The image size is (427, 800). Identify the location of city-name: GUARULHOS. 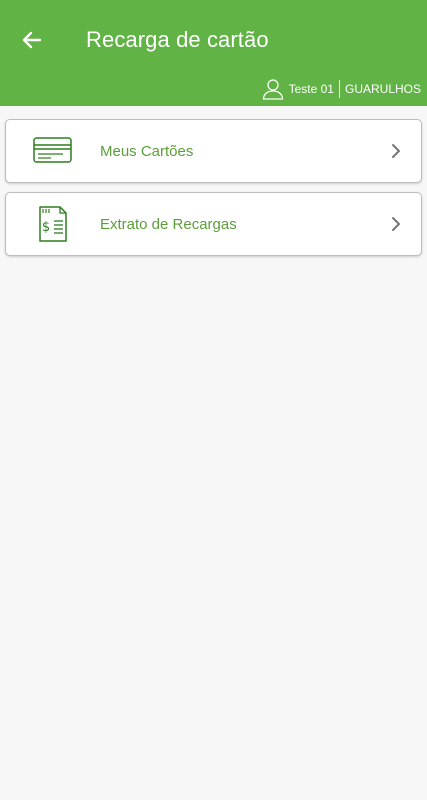
(382, 89).